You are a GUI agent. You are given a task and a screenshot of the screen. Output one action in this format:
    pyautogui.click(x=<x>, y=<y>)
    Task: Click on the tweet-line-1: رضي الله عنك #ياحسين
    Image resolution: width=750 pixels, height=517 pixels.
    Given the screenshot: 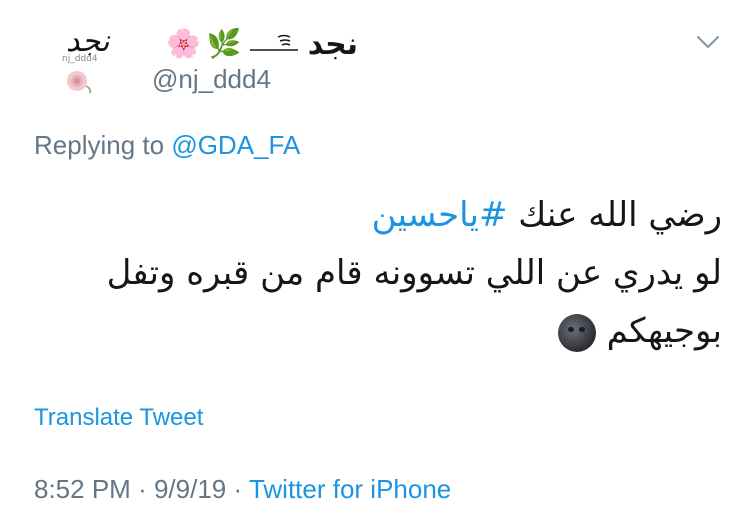 What is the action you would take?
    pyautogui.click(x=382, y=215)
    